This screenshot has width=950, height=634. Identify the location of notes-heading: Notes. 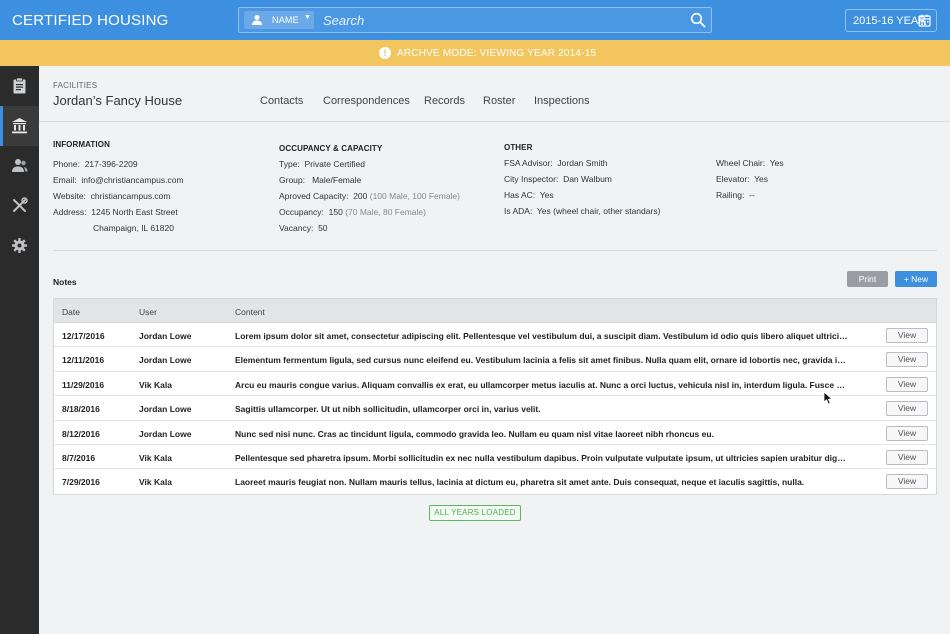
(65, 282).